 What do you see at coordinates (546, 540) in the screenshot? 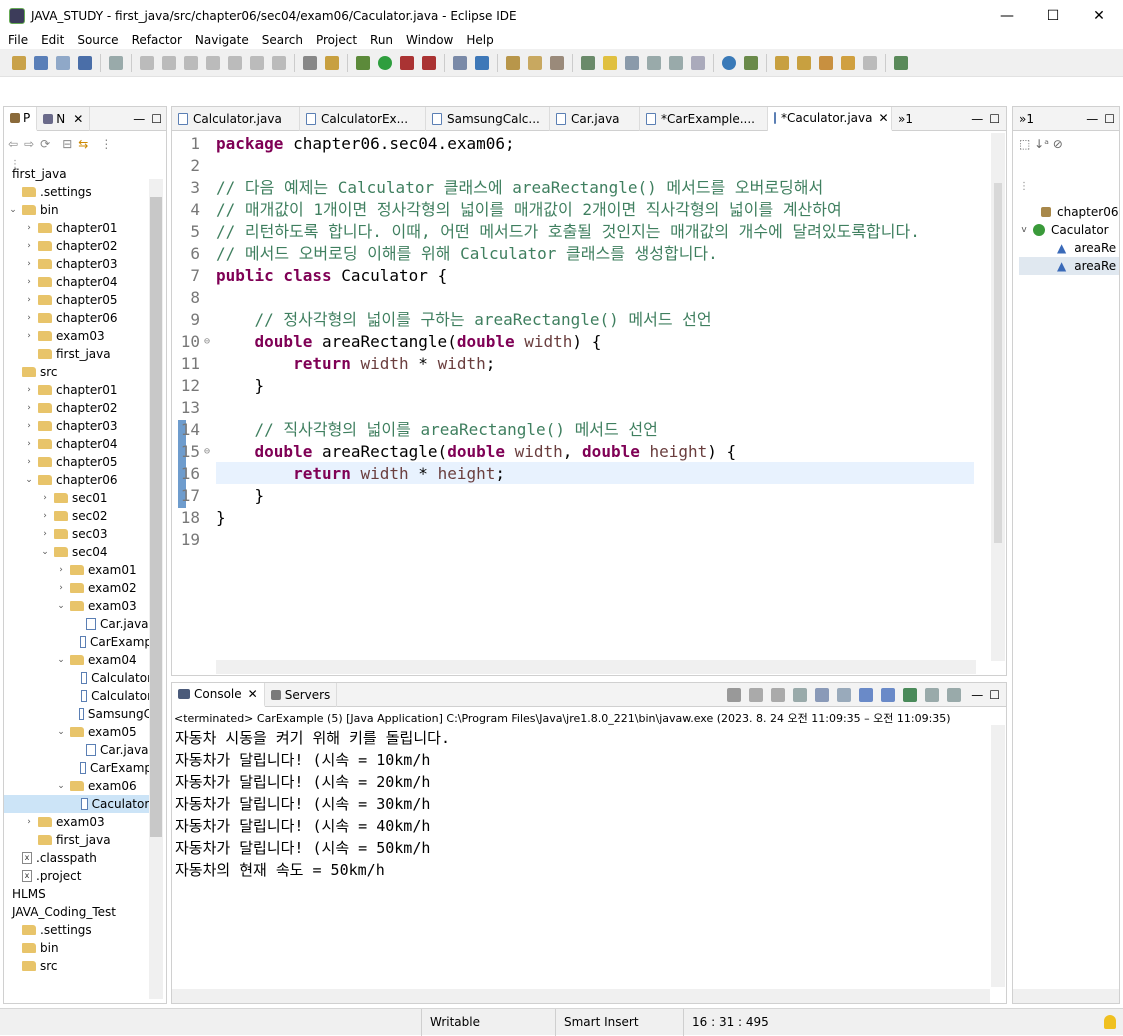
I see `code-line: 19` at bounding box center [546, 540].